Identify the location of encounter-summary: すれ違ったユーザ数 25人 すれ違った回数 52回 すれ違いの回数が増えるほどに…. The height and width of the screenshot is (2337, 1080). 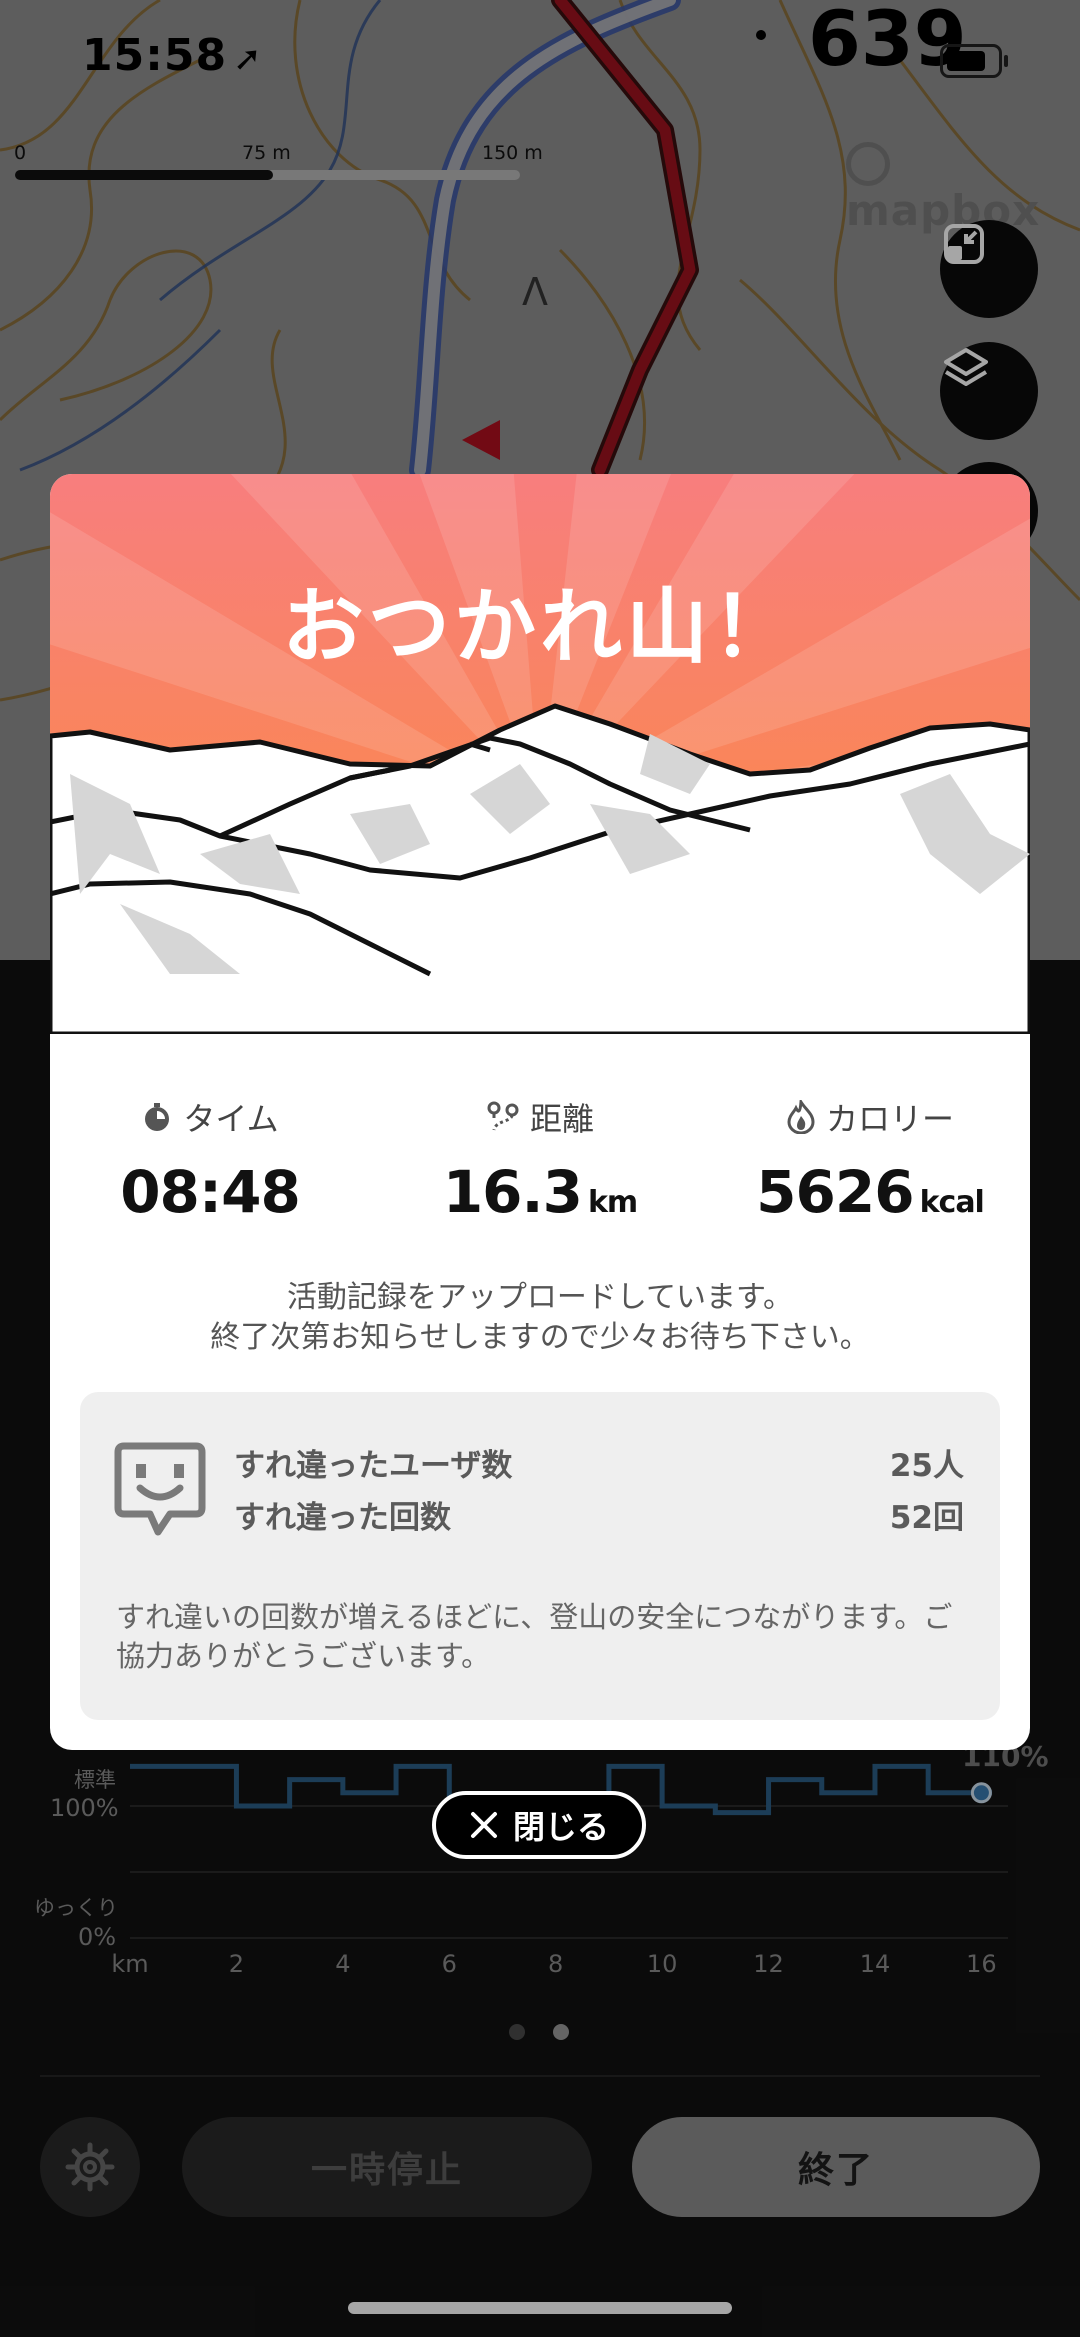
(540, 1556).